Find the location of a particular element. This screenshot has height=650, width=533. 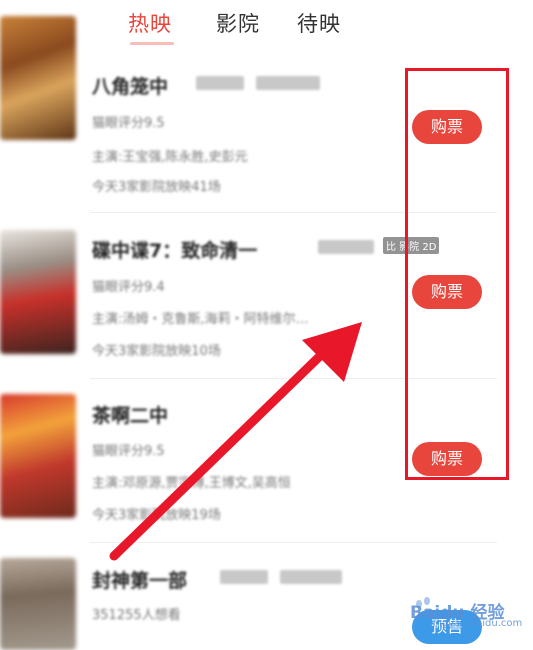

movie-showtimes: 今天3家影院放映10场 is located at coordinates (156, 351).